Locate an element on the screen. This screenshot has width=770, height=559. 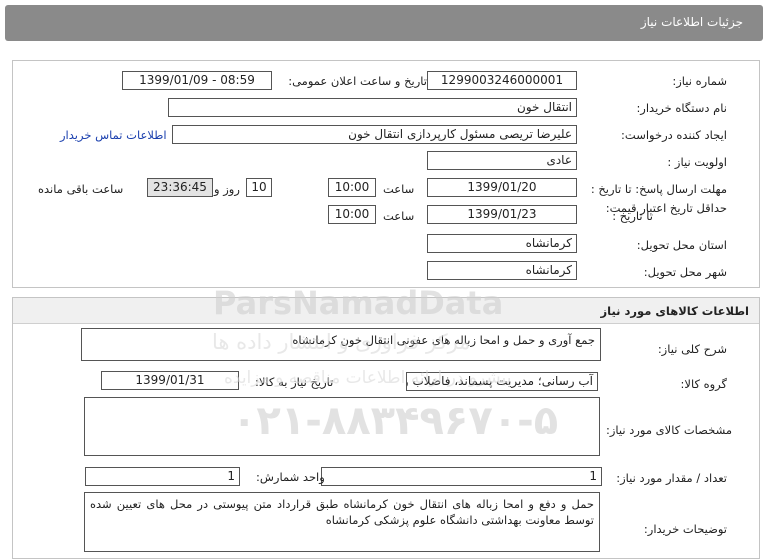
buyer-notes-label: توضیحات خریدار: is located at coordinates (685, 529).